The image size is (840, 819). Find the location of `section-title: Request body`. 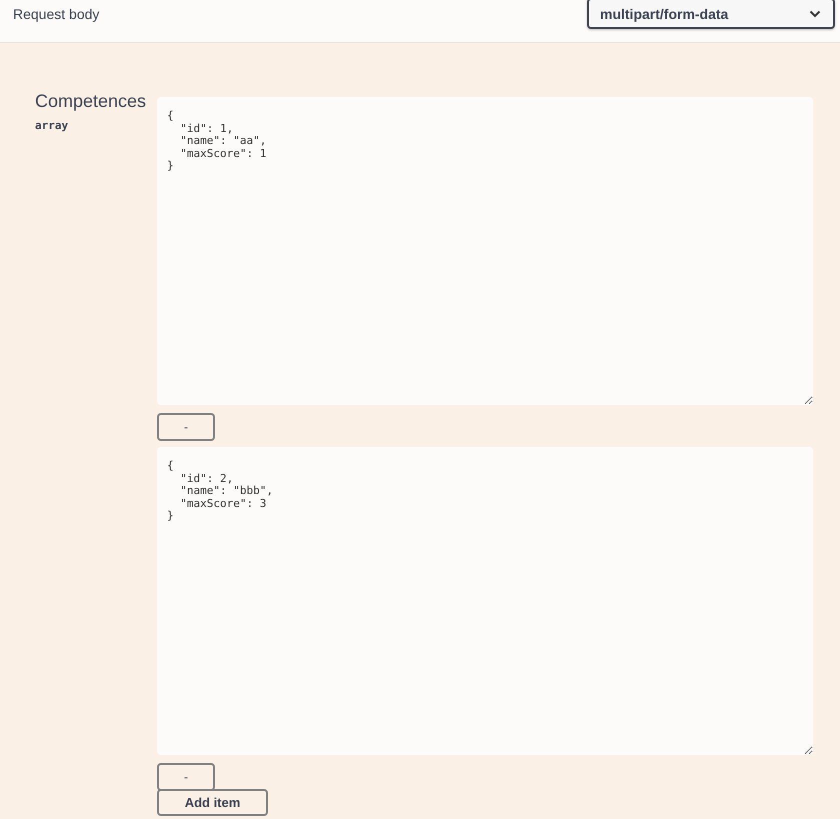

section-title: Request body is located at coordinates (56, 14).